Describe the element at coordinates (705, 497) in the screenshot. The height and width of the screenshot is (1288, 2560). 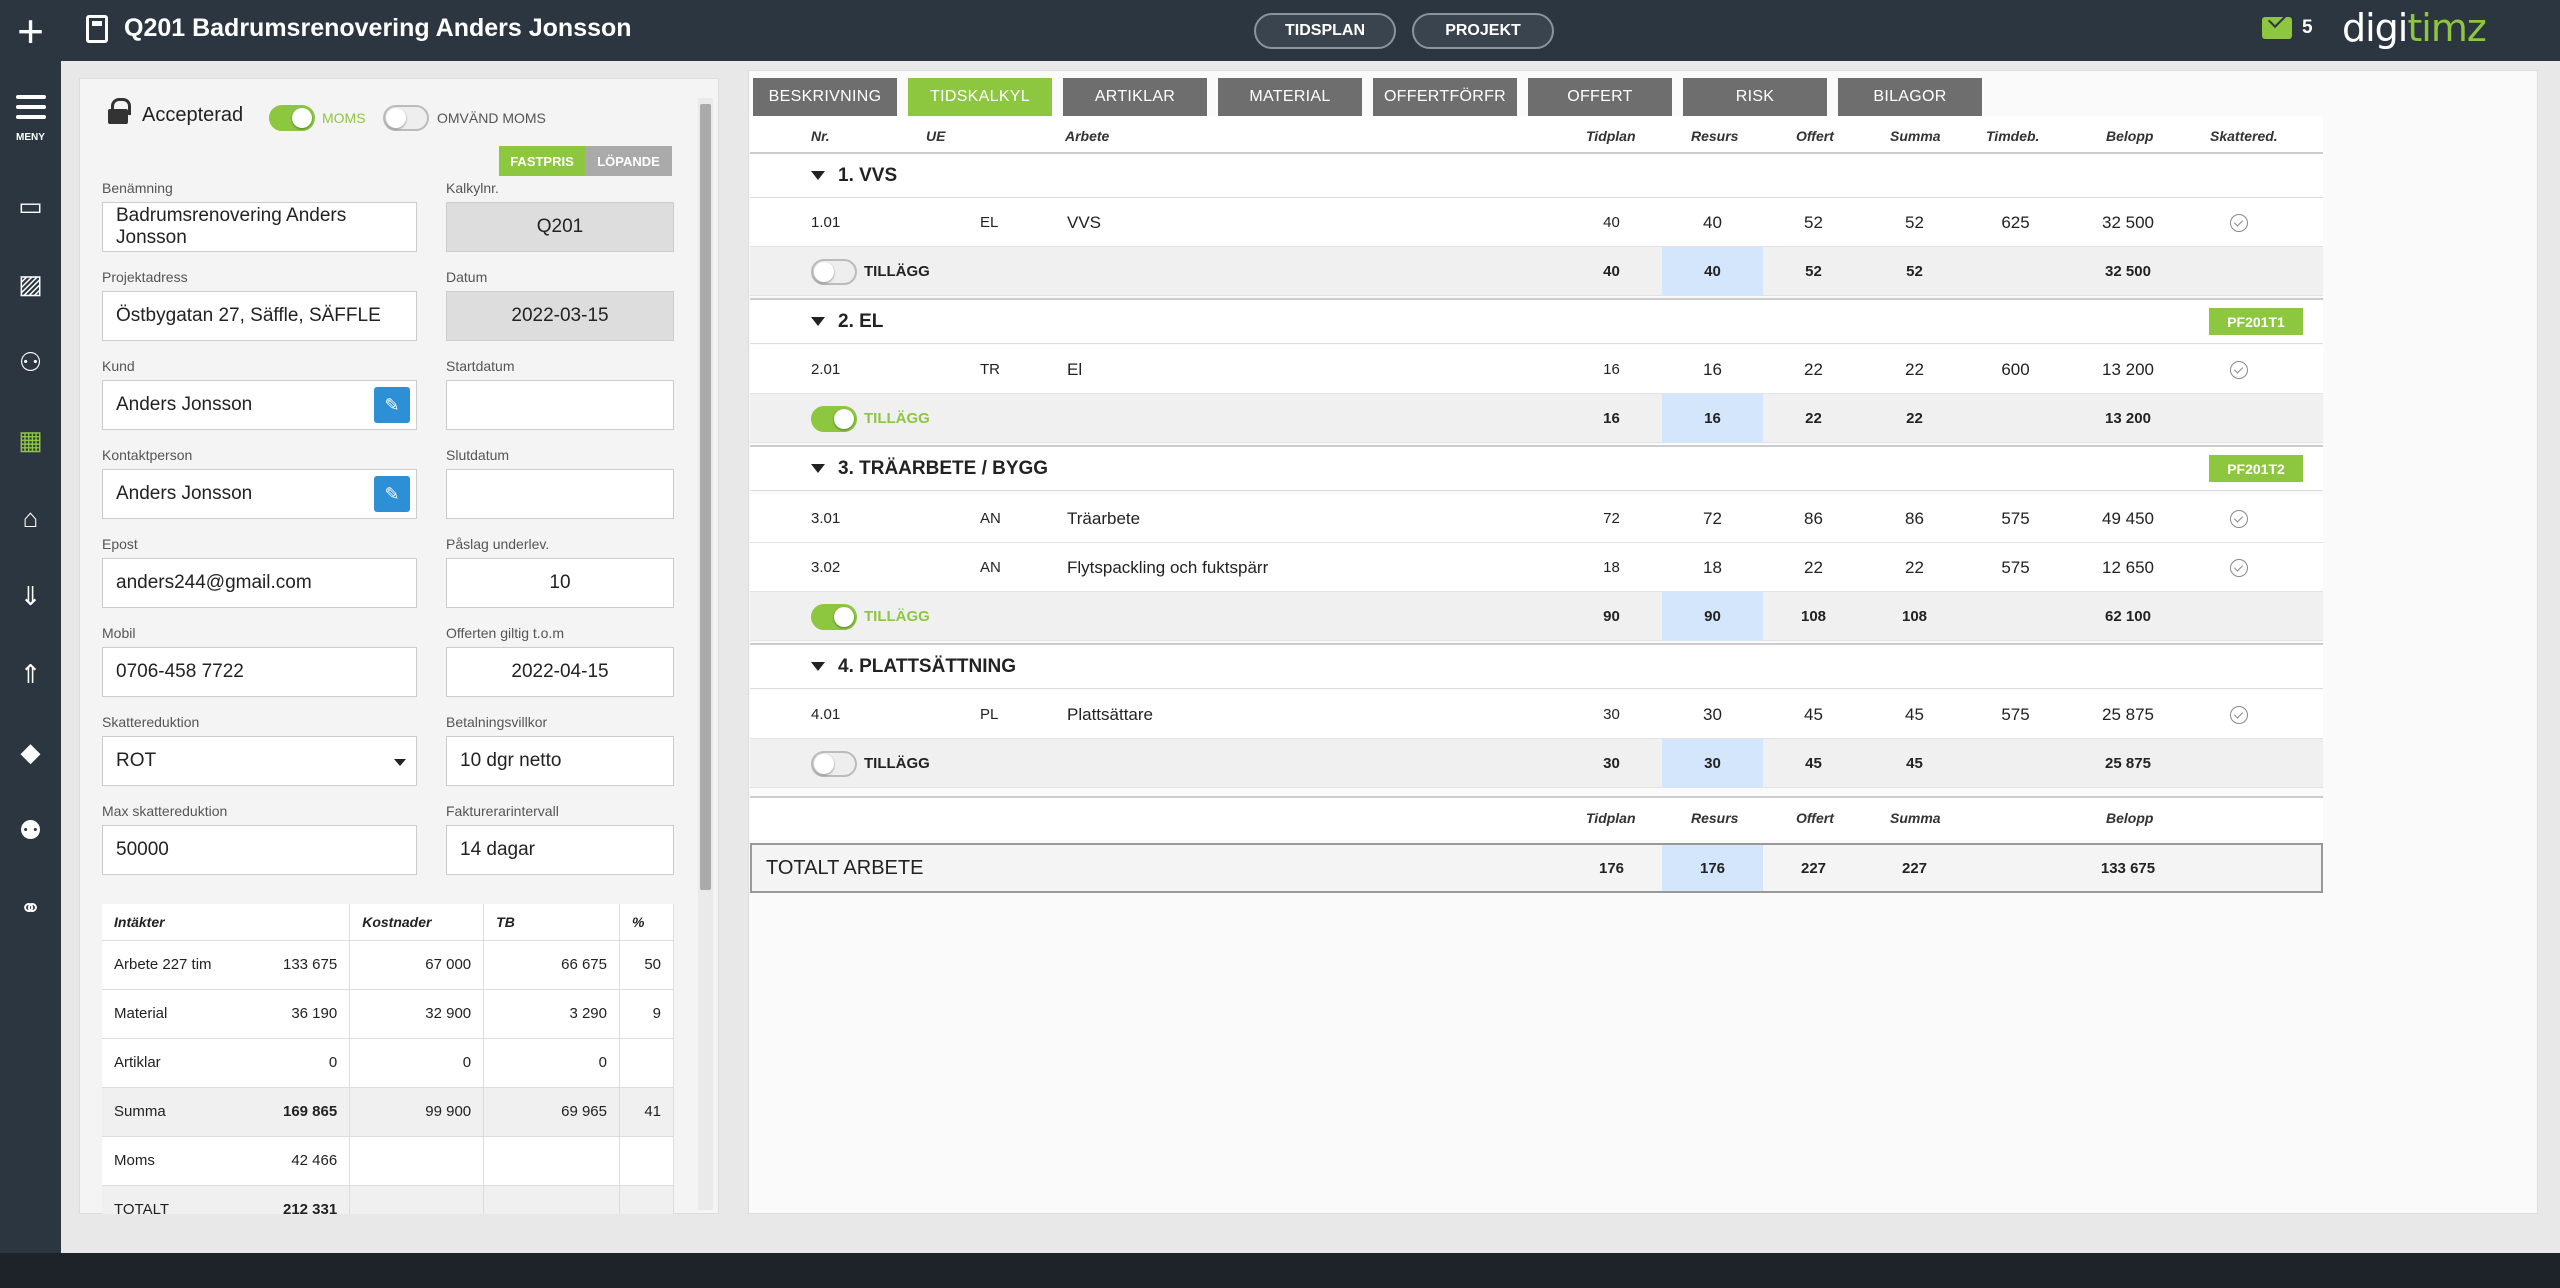
I see `form-scrollbar-thumb` at that location.